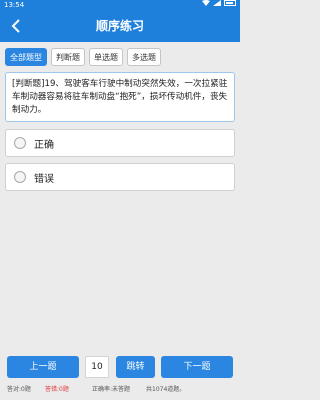 Image resolution: width=320 pixels, height=400 pixels. What do you see at coordinates (26, 57) in the screenshot?
I see `tab-all-types: 全部题型` at bounding box center [26, 57].